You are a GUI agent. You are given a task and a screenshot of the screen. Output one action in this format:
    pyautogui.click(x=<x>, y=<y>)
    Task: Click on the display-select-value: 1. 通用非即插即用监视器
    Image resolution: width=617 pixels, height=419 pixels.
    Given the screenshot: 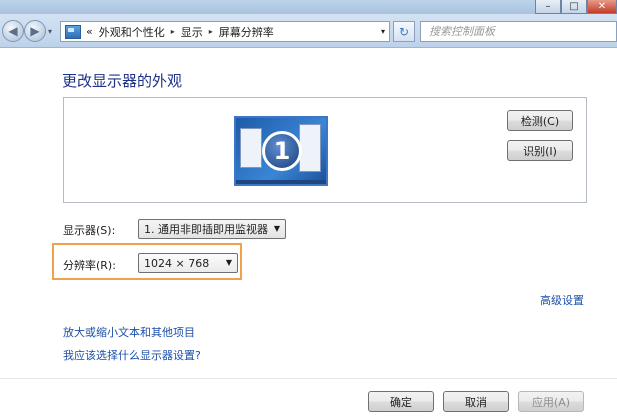 What is the action you would take?
    pyautogui.click(x=206, y=229)
    